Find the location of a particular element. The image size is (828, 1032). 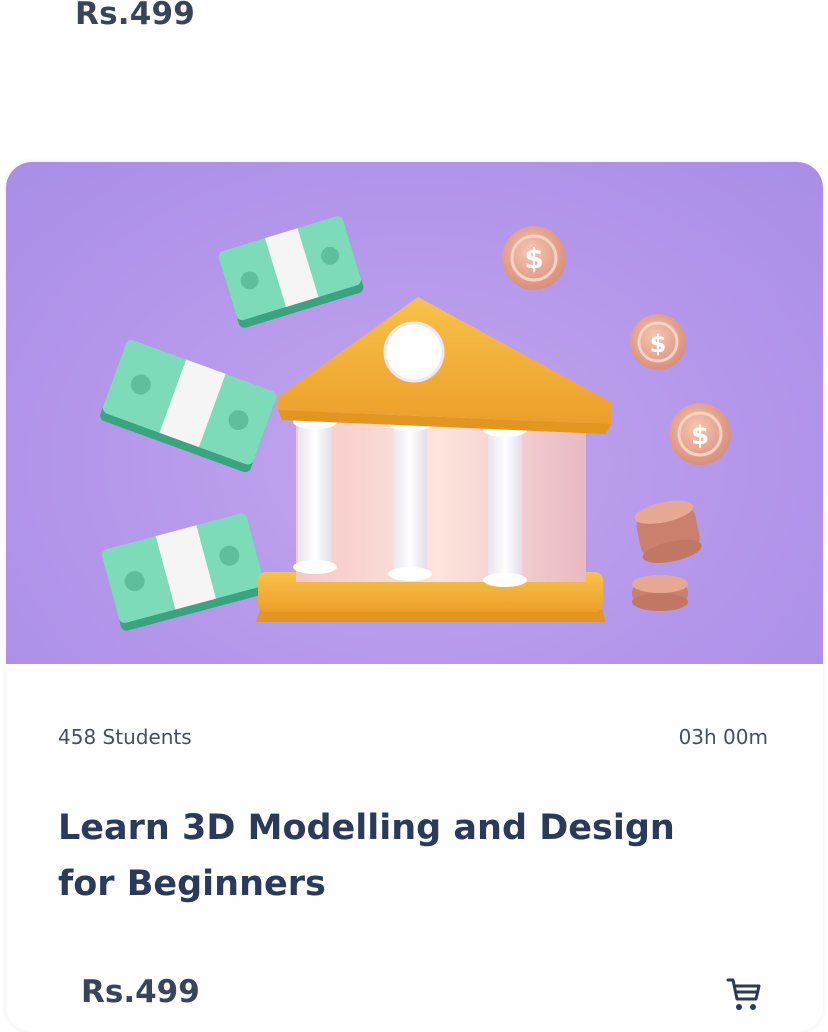

add-to-cart-button is located at coordinates (744, 994).